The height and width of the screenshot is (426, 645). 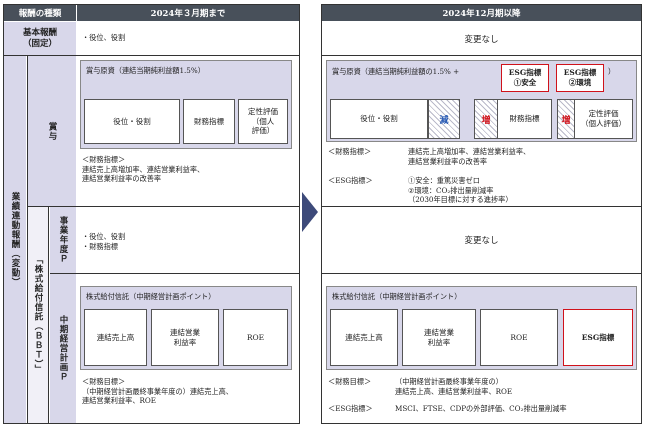 I want to click on mid-box-sales: 連結売上高, so click(x=115, y=337).